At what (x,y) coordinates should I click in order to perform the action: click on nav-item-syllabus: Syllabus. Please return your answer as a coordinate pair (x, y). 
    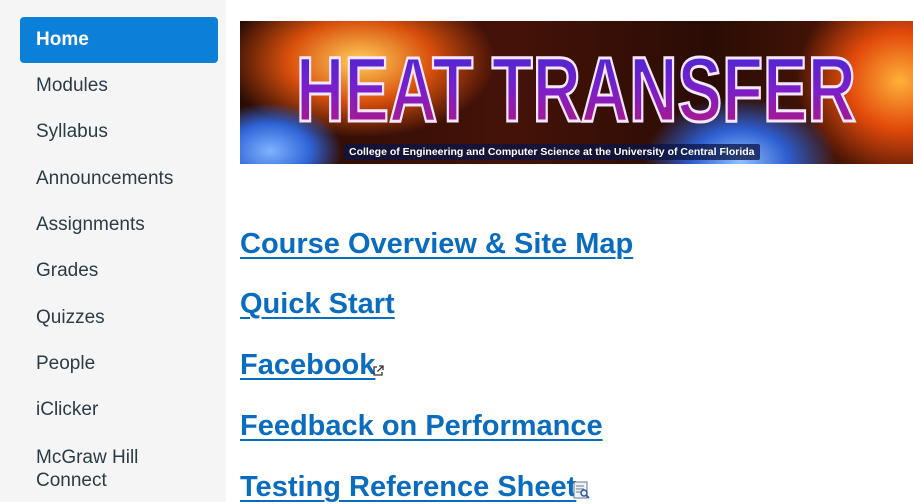
    Looking at the image, I should click on (119, 132).